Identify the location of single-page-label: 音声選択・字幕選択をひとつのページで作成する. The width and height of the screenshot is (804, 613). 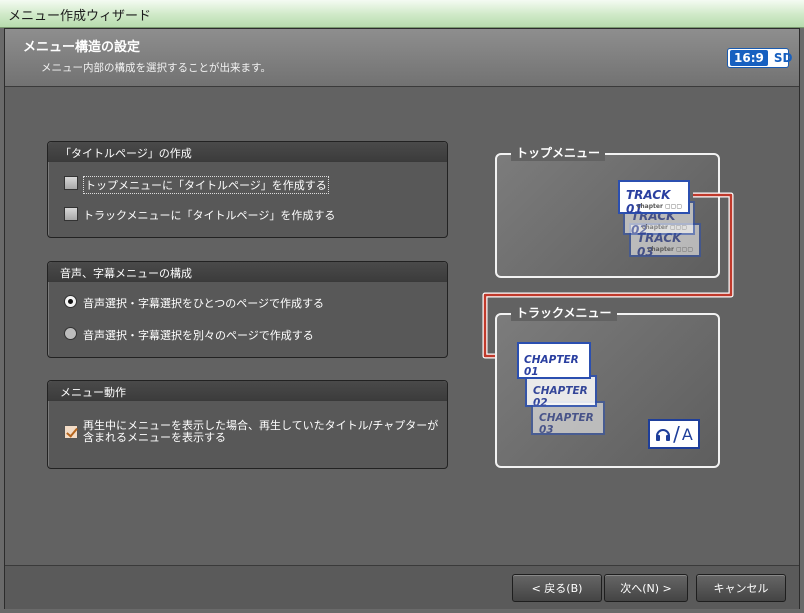
(204, 303).